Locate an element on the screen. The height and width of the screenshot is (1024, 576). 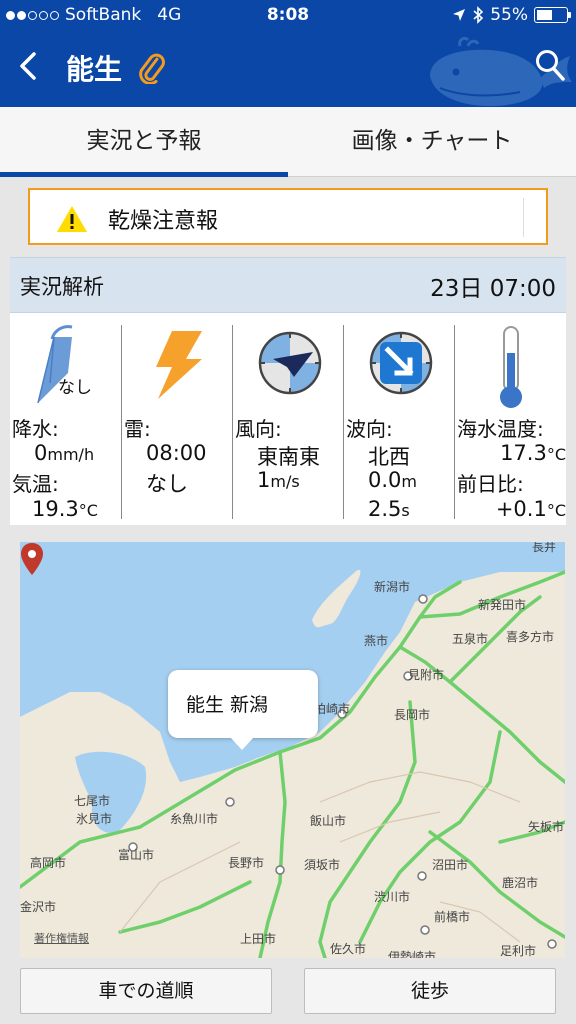
nav-bar: 能生 is located at coordinates (288, 68).